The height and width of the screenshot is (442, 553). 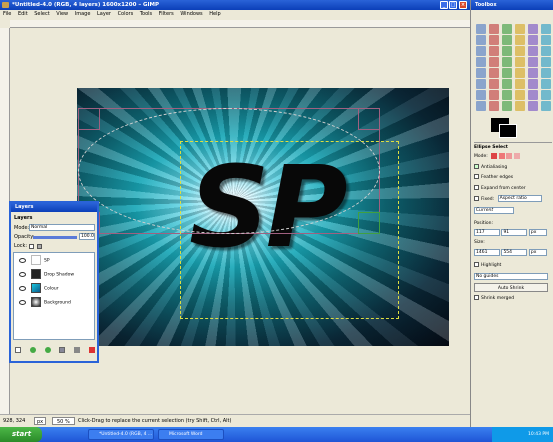 What do you see at coordinates (57, 289) in the screenshot?
I see `layer-row: Colour` at bounding box center [57, 289].